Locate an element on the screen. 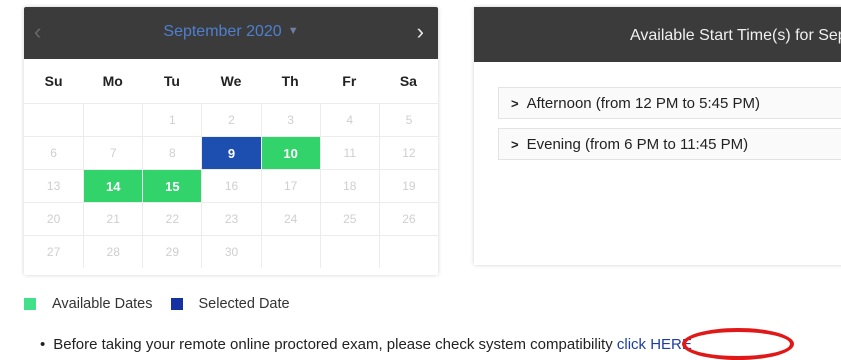 This screenshot has height=360, width=841. month-selector: September 2020 ▼ is located at coordinates (231, 32).